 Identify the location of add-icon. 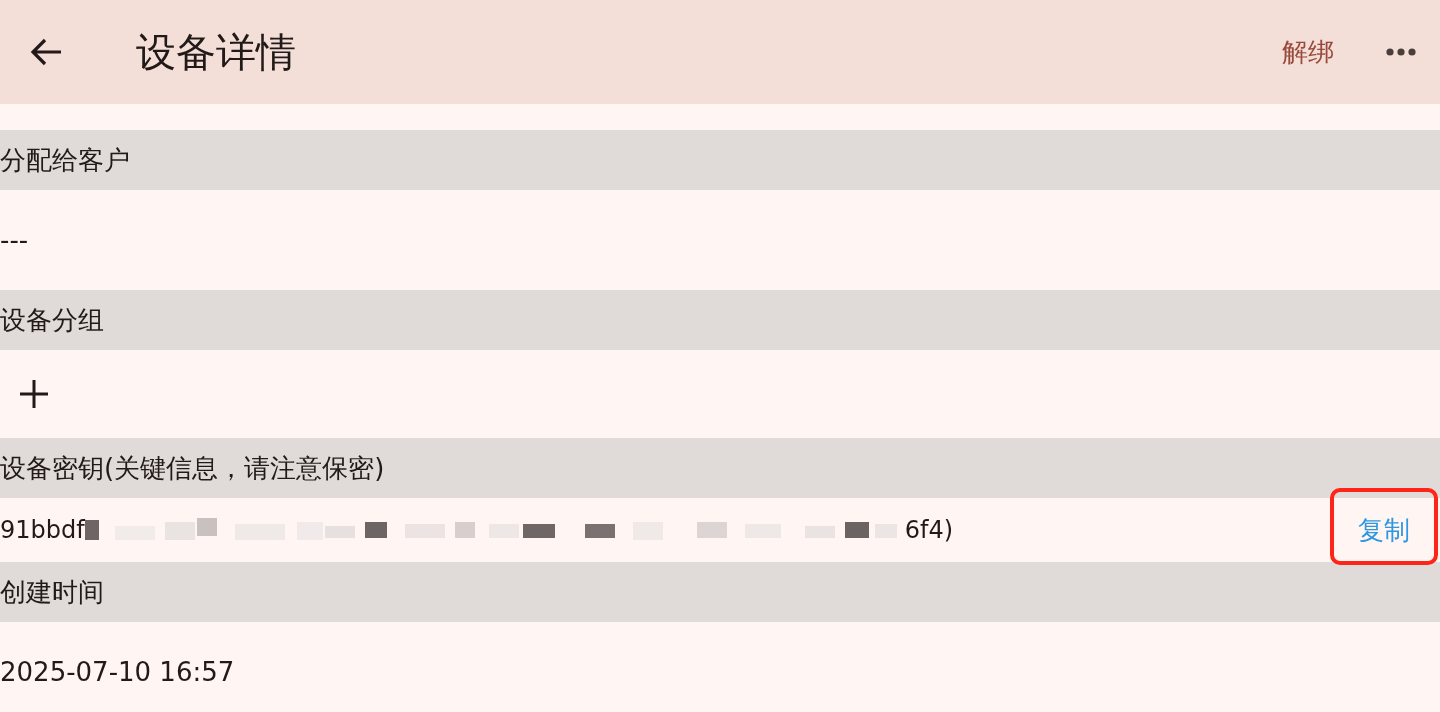
(34, 394).